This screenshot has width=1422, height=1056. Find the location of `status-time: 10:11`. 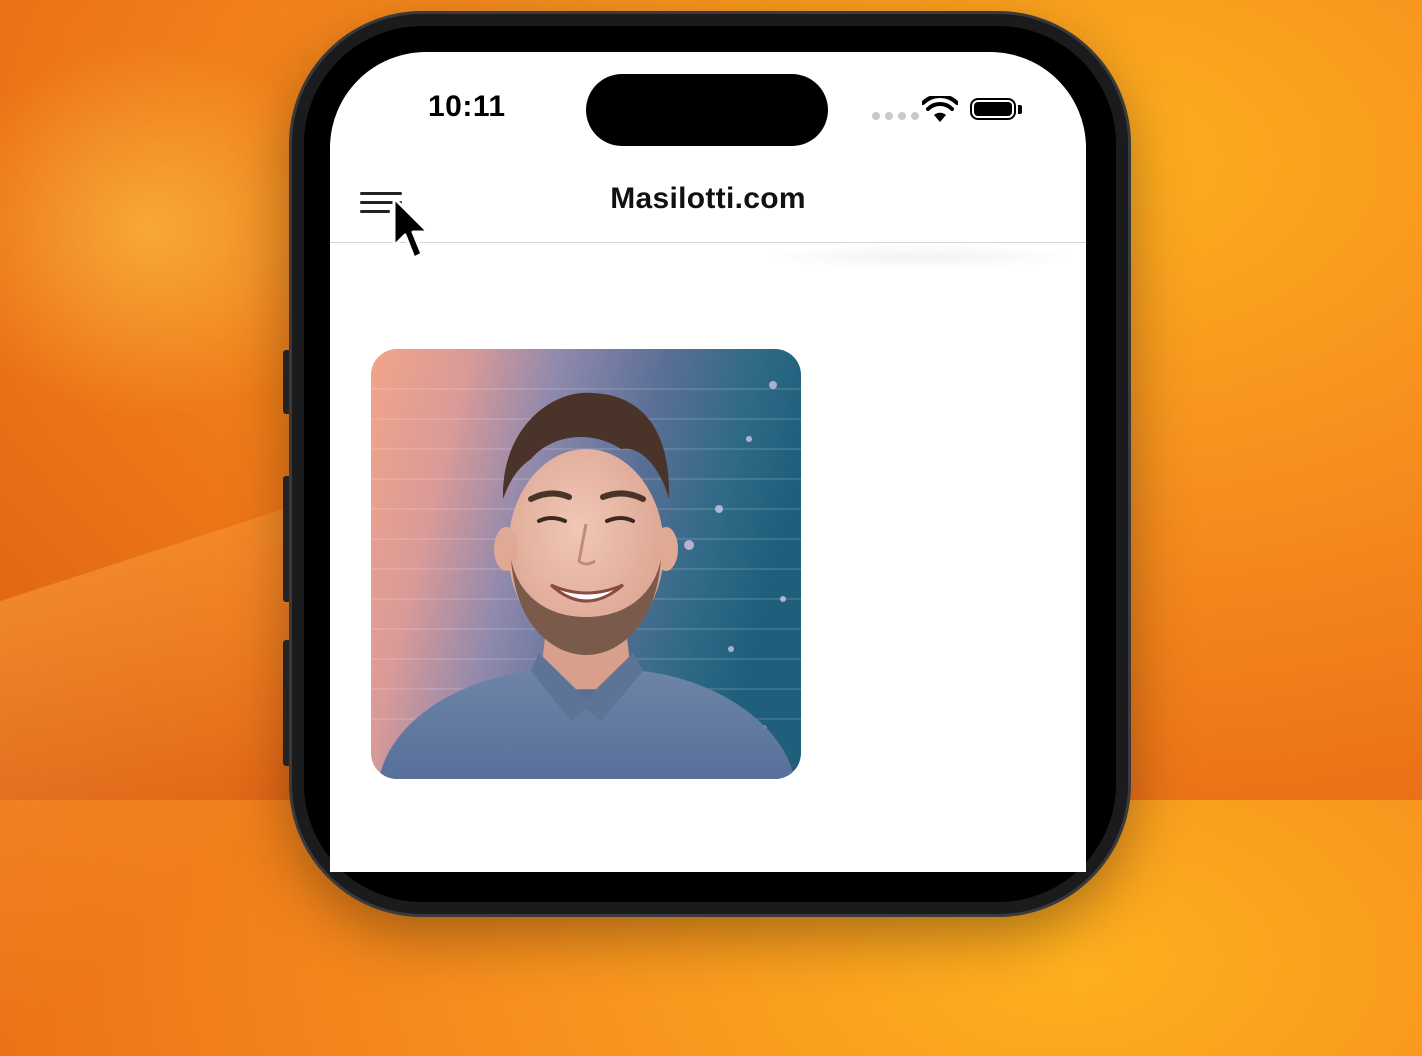

status-time: 10:11 is located at coordinates (467, 106).